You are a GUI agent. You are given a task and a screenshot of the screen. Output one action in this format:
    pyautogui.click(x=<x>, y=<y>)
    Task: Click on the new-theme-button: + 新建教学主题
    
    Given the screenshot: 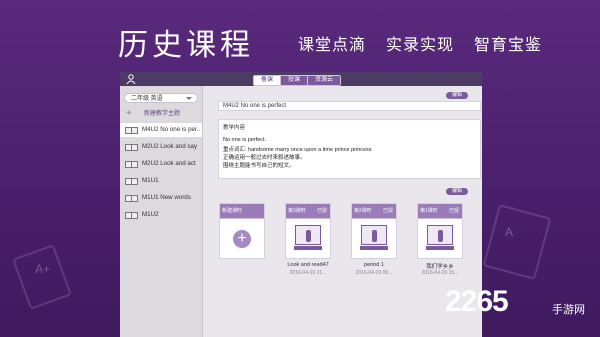 What is the action you would take?
    pyautogui.click(x=161, y=114)
    